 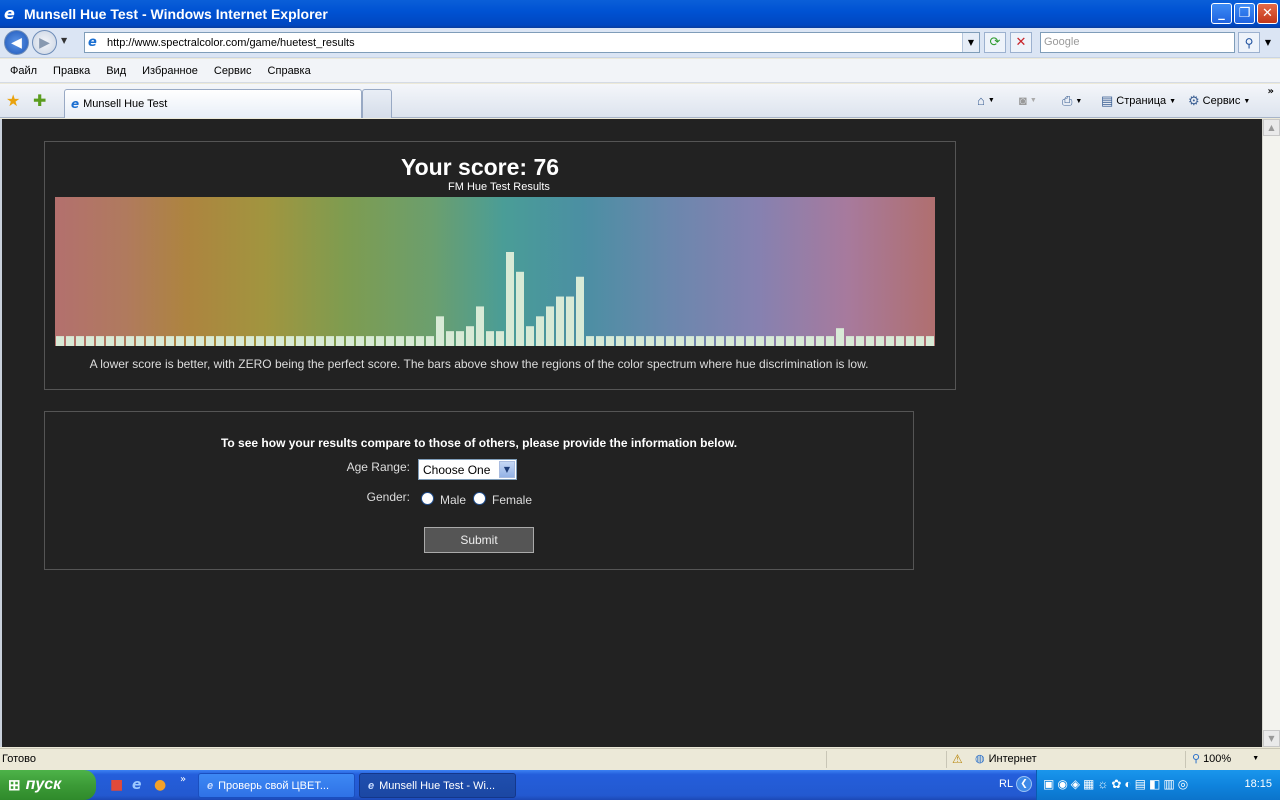 What do you see at coordinates (170, 71) in the screenshot?
I see `menu-favorites: Избранное` at bounding box center [170, 71].